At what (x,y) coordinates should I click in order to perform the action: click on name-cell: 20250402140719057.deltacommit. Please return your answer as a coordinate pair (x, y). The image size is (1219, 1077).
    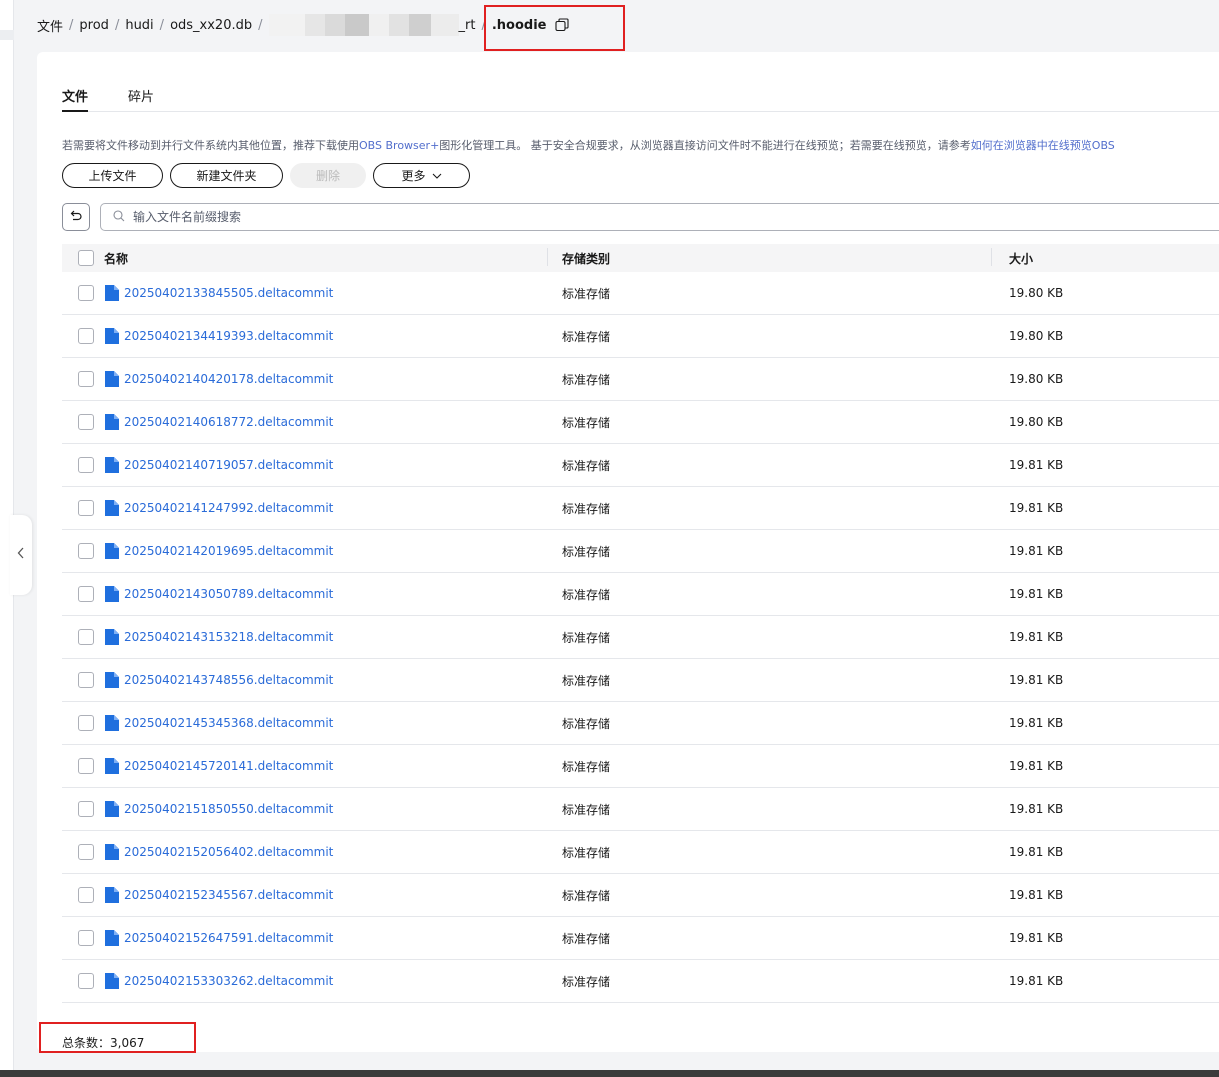
    Looking at the image, I should click on (304, 465).